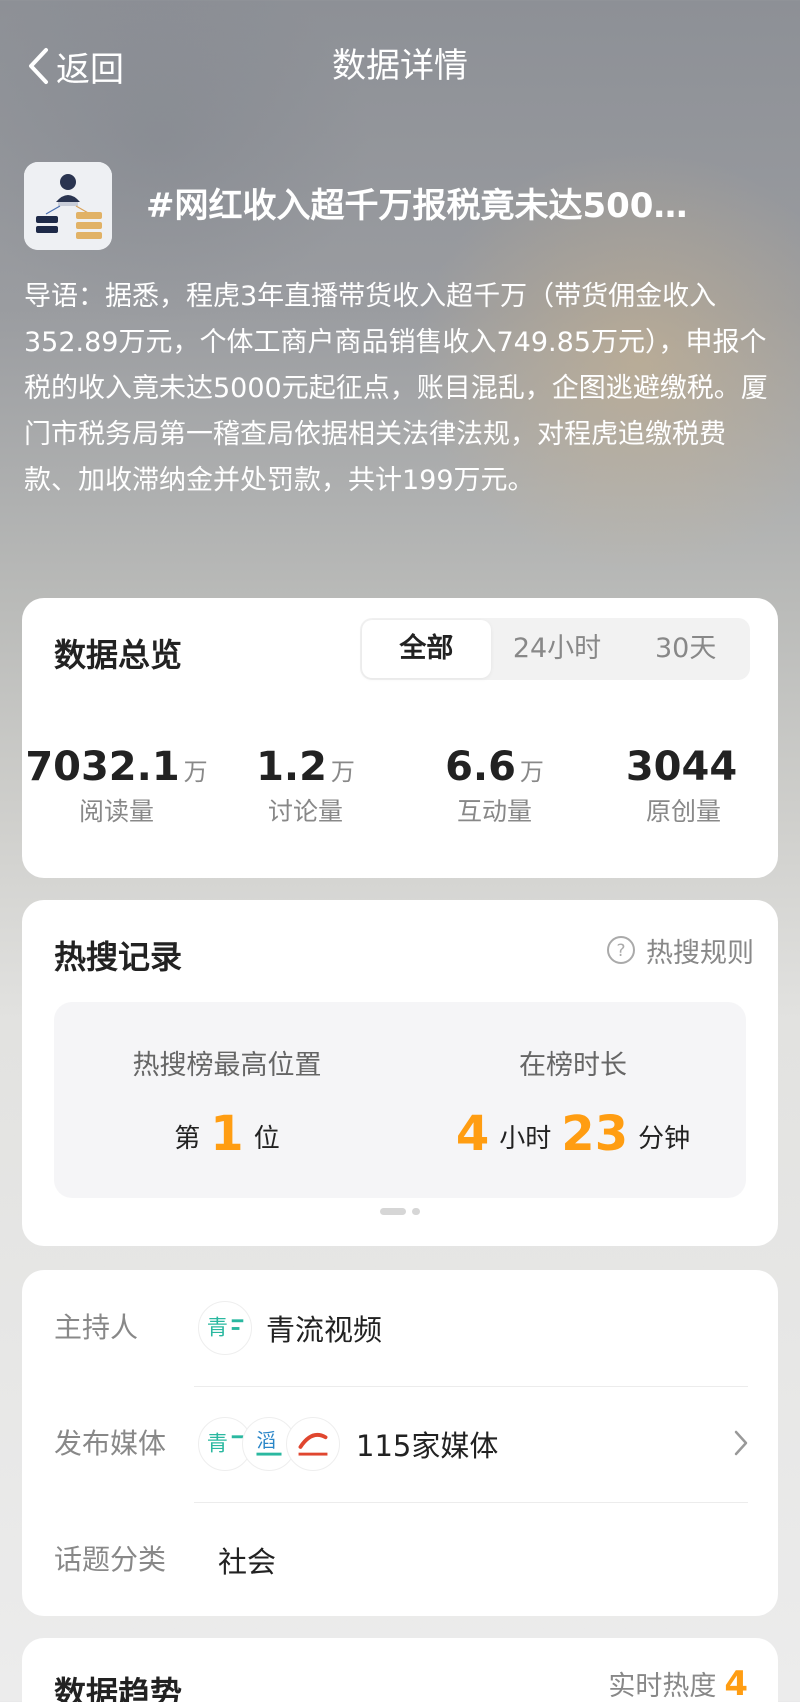 The height and width of the screenshot is (1702, 800). Describe the element at coordinates (102, 767) in the screenshot. I see `stat-value: 7032.1` at that location.